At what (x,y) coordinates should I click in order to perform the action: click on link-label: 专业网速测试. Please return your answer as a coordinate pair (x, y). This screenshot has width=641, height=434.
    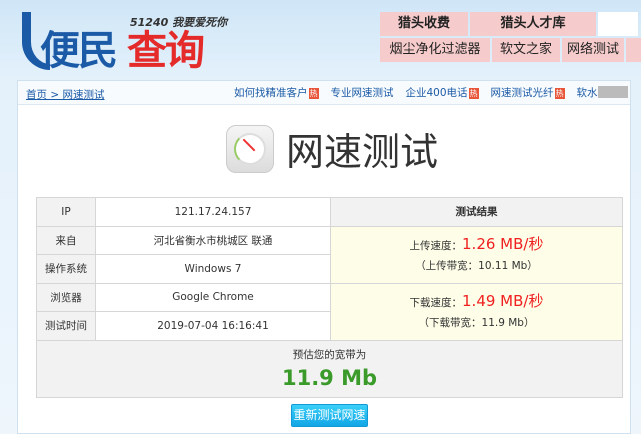
    Looking at the image, I should click on (362, 93).